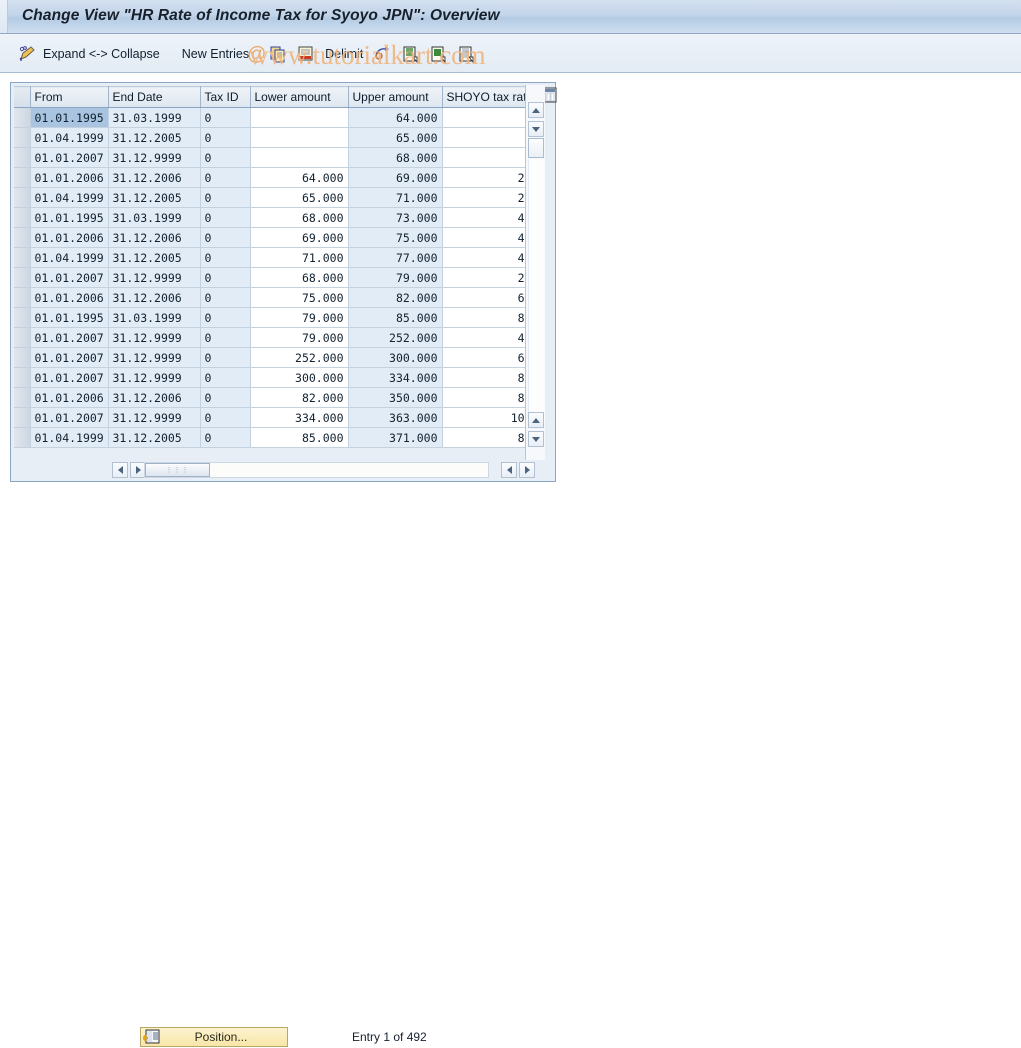 Image resolution: width=1021 pixels, height=1048 pixels. I want to click on vscroll-track, so click(536, 289).